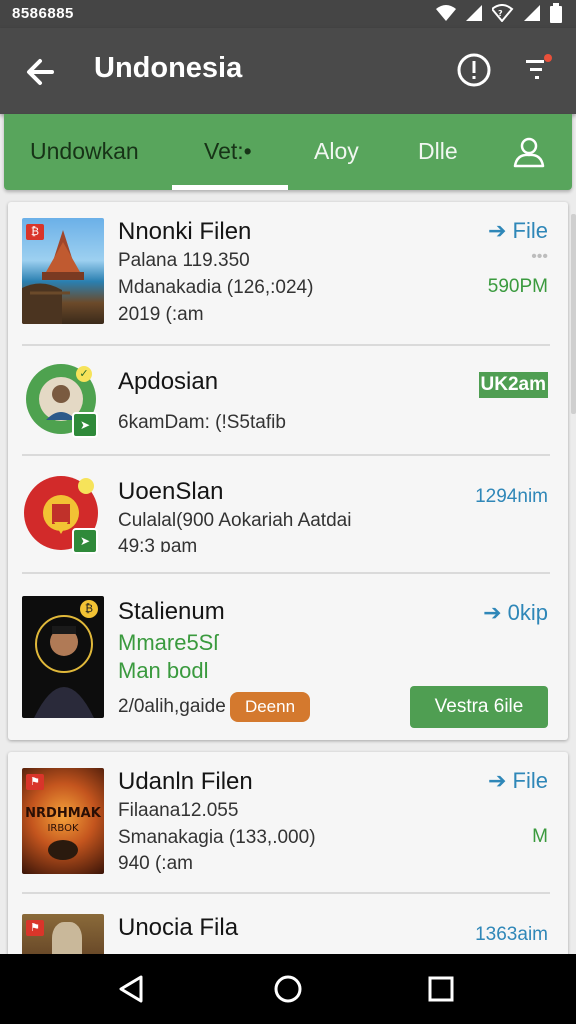 Image resolution: width=576 pixels, height=1024 pixels. Describe the element at coordinates (63, 828) in the screenshot. I see `poster-text: IRBOK` at that location.